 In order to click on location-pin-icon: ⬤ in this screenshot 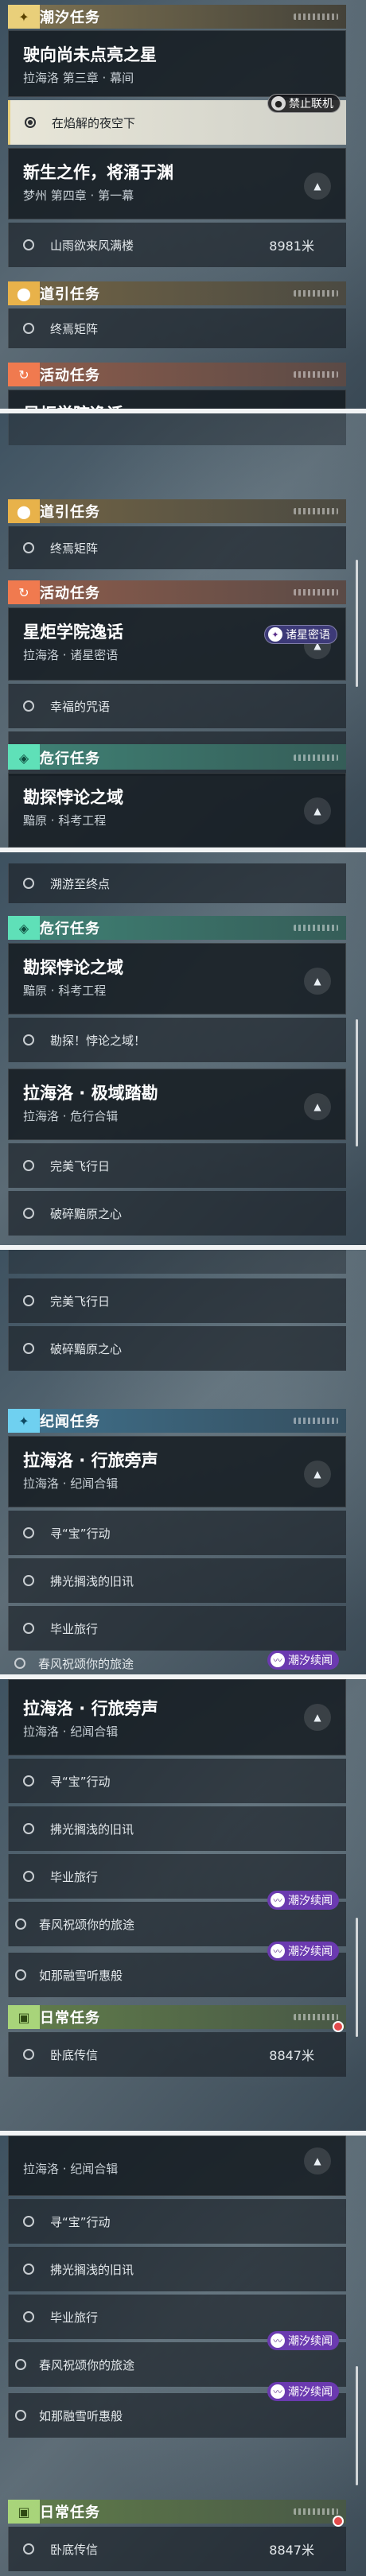, I will do `click(24, 511)`.